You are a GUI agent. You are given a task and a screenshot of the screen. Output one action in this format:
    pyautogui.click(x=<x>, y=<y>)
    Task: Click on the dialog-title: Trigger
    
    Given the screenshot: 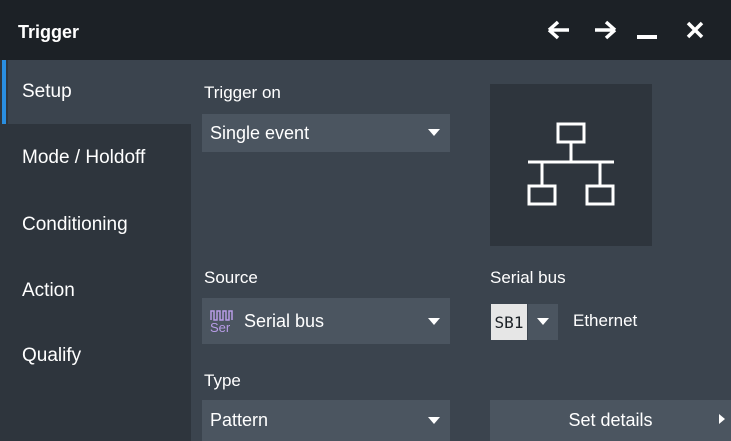 What is the action you would take?
    pyautogui.click(x=49, y=32)
    